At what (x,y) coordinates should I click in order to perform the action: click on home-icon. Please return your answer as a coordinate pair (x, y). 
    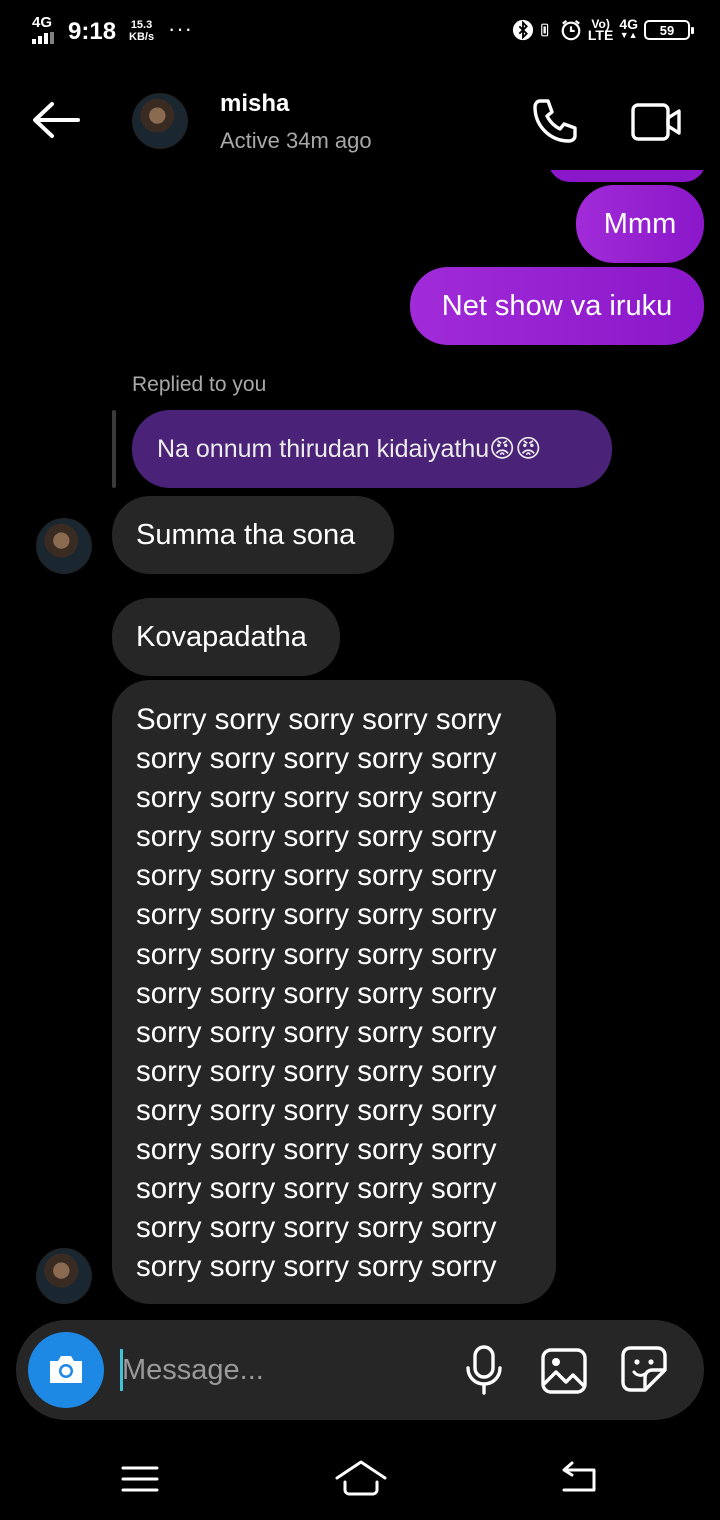
    Looking at the image, I should click on (361, 1477).